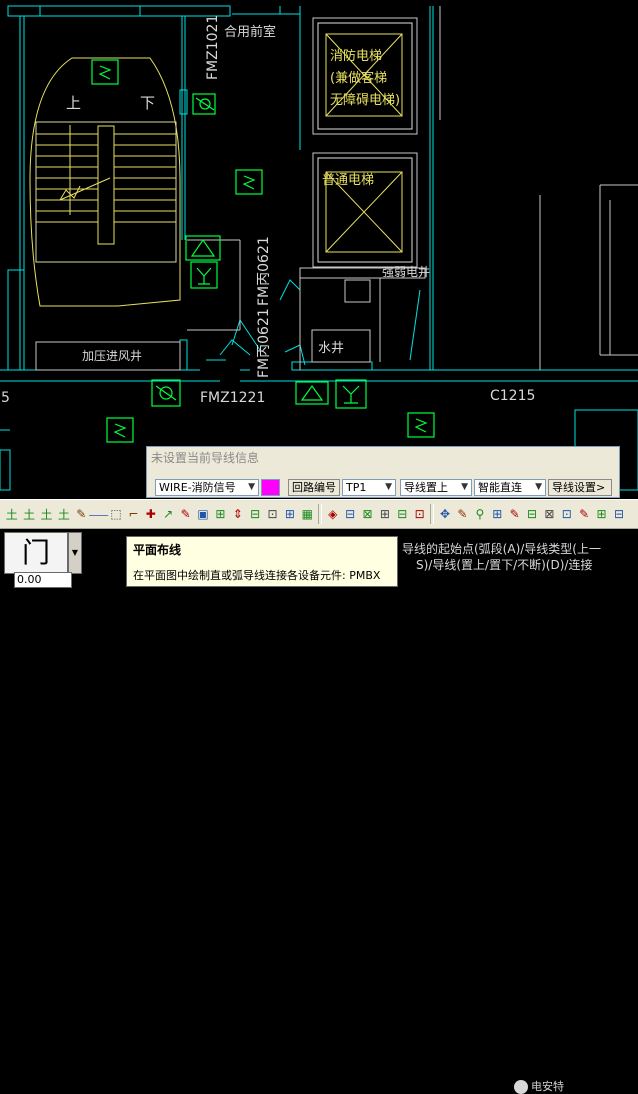 This screenshot has width=638, height=1094. What do you see at coordinates (150, 514) in the screenshot?
I see `tool-9-icon: ✚` at bounding box center [150, 514].